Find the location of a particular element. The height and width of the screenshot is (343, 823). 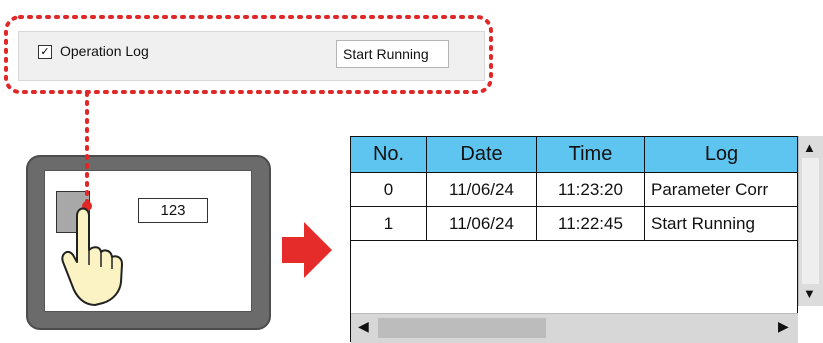

cell-log: Parameter Corr is located at coordinates (721, 189).